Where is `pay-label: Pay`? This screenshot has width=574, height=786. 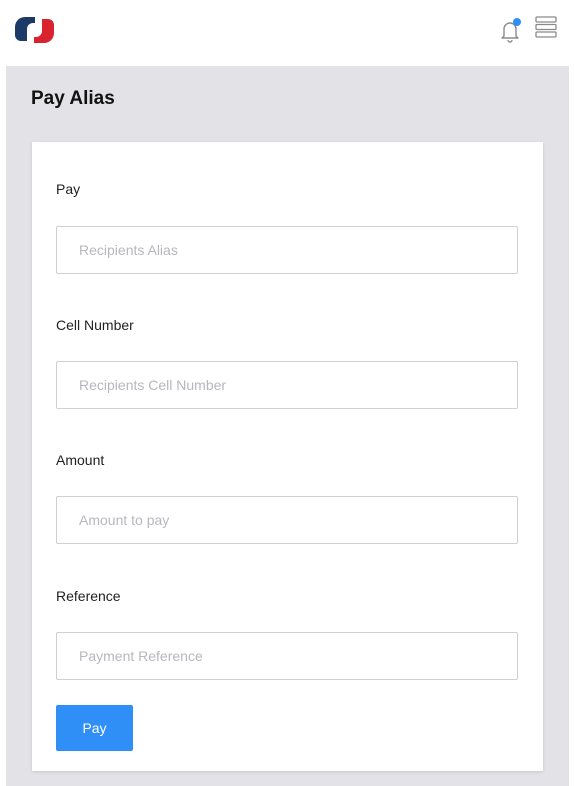
pay-label: Pay is located at coordinates (68, 189).